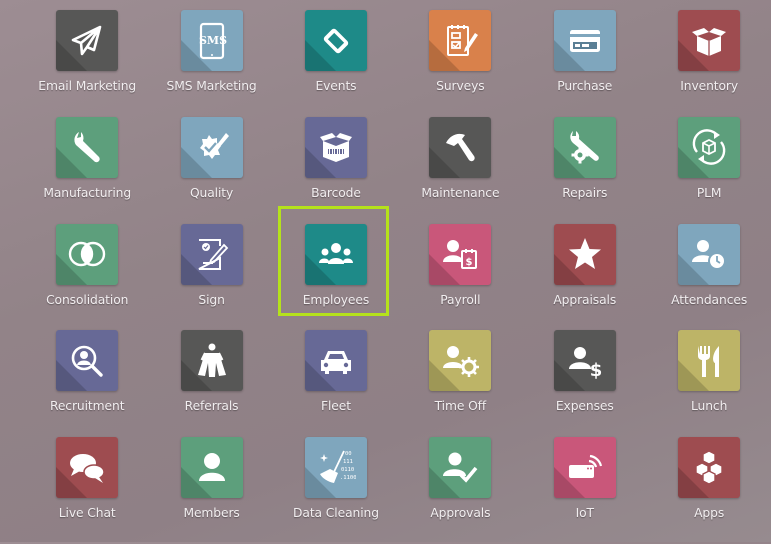 Image resolution: width=771 pixels, height=544 pixels. What do you see at coordinates (211, 40) in the screenshot?
I see `app-tile: SMS` at bounding box center [211, 40].